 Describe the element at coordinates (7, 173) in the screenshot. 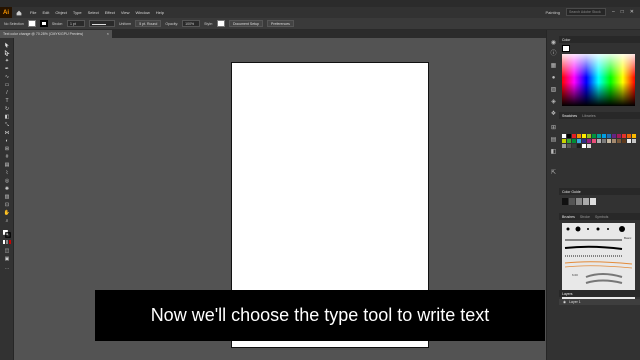

I see `eyedropper-tool-icon: ⌇` at that location.